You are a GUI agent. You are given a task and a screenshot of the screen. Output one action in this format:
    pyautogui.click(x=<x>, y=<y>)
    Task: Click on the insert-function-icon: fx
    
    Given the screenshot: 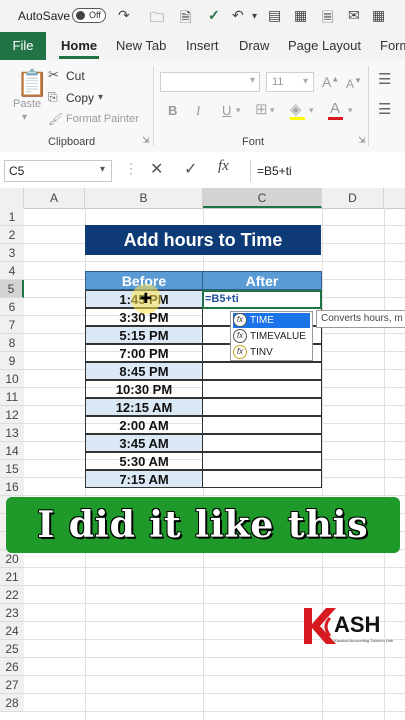 What is the action you would take?
    pyautogui.click(x=223, y=166)
    